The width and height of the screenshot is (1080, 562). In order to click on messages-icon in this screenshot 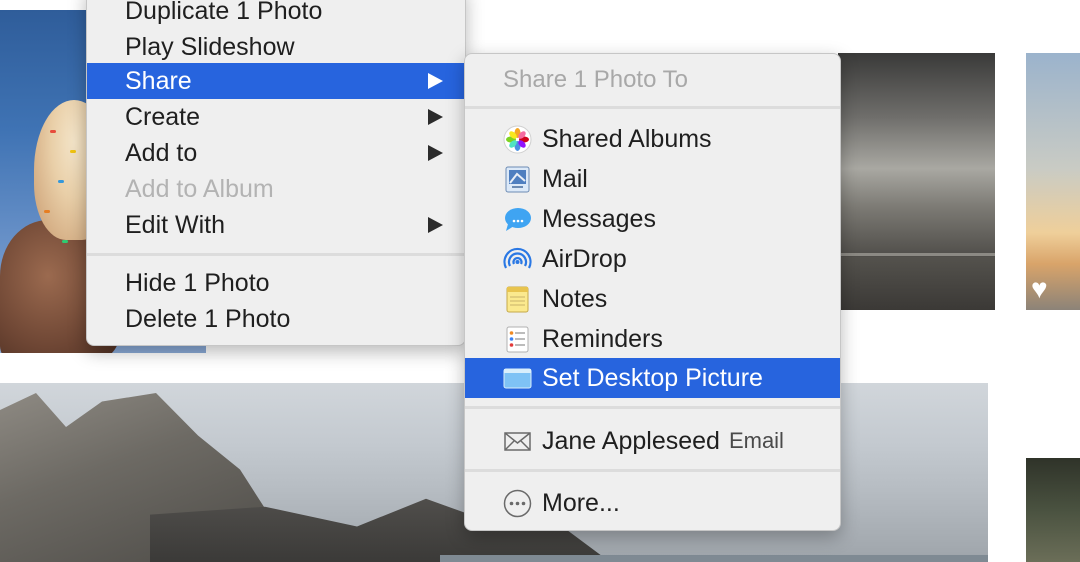, I will do `click(517, 219)`.